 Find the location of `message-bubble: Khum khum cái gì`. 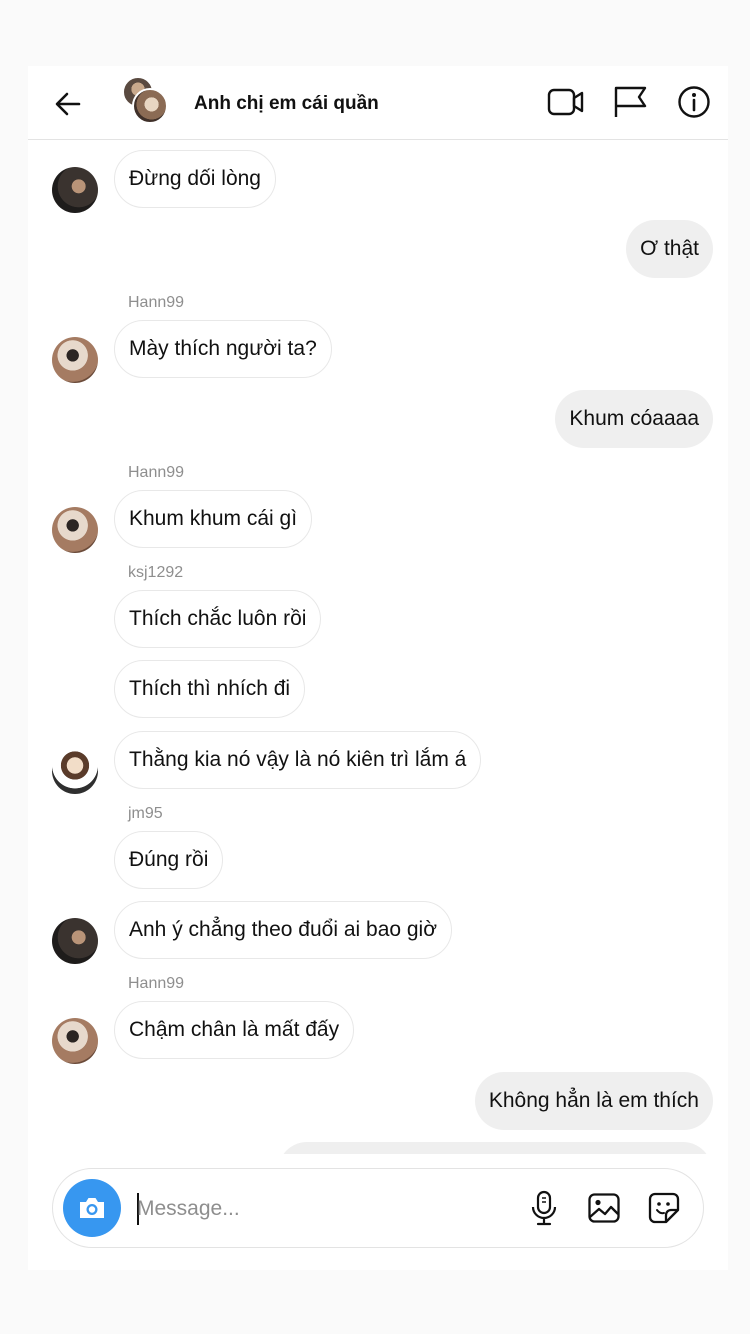

message-bubble: Khum khum cái gì is located at coordinates (213, 519).